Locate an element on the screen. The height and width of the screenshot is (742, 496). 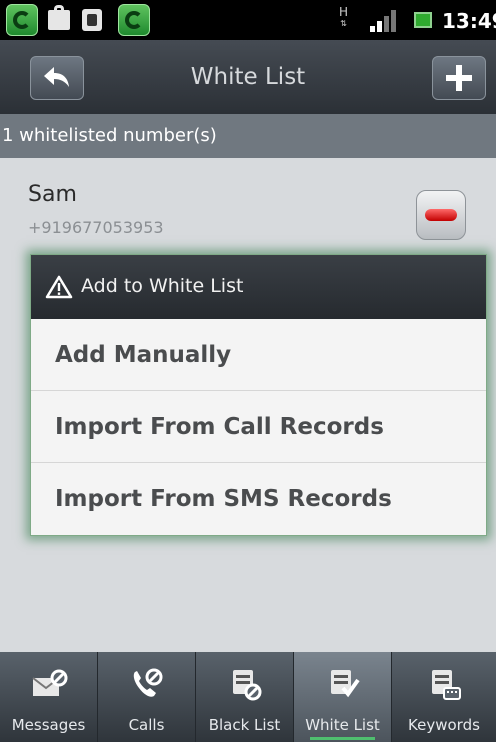
contact-number: +919677053953 is located at coordinates (96, 227).